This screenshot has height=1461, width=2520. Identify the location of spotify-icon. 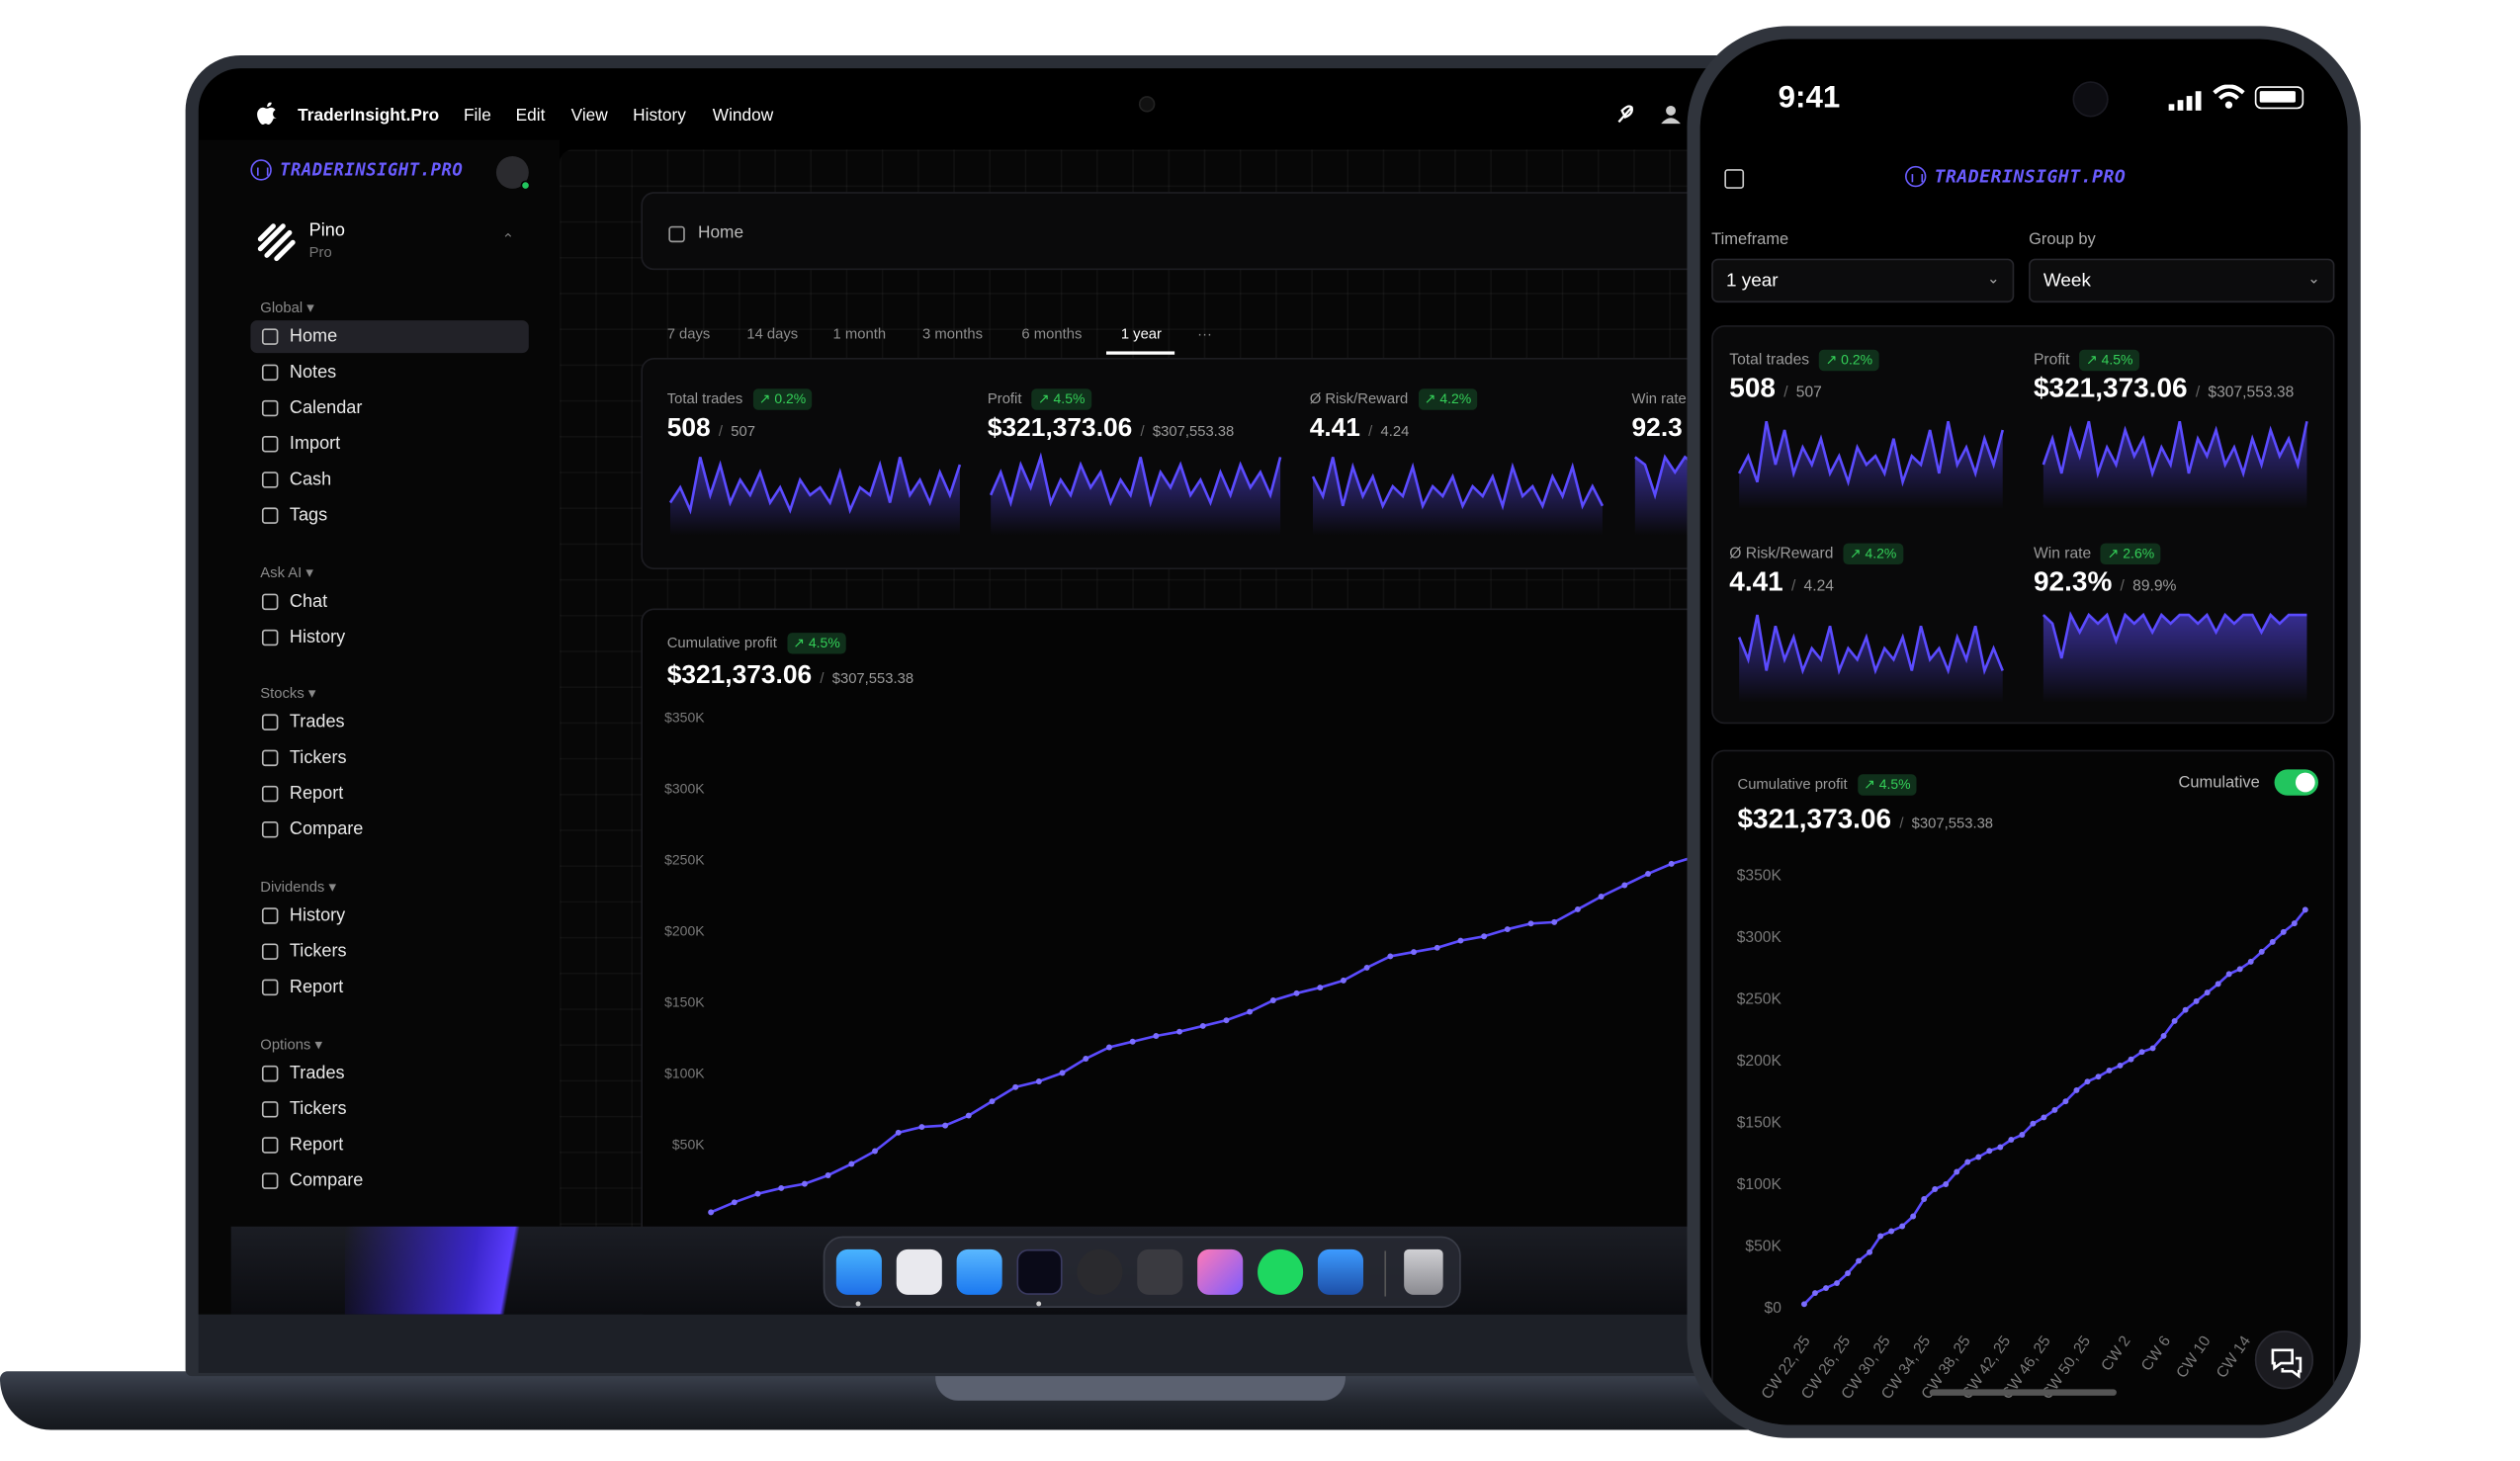
(1281, 1271).